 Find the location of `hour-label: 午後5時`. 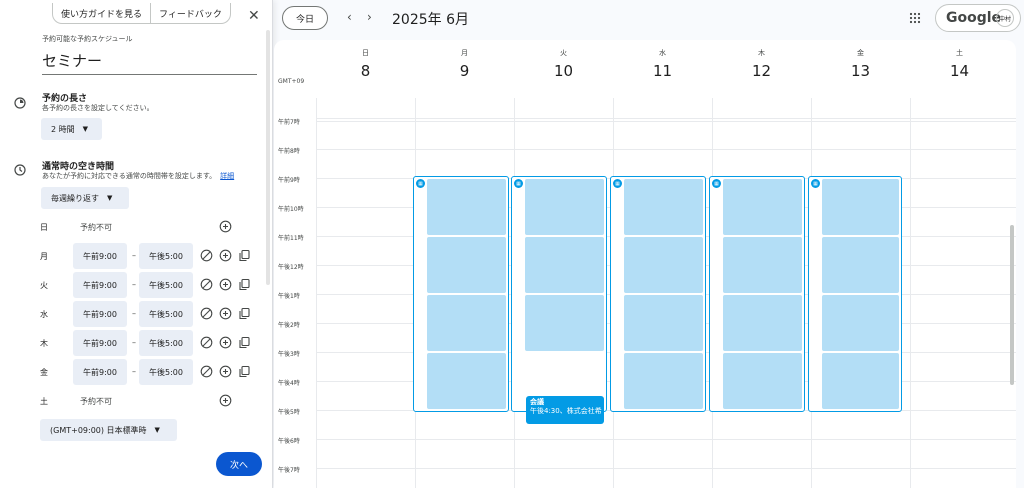

hour-label: 午後5時 is located at coordinates (289, 412).